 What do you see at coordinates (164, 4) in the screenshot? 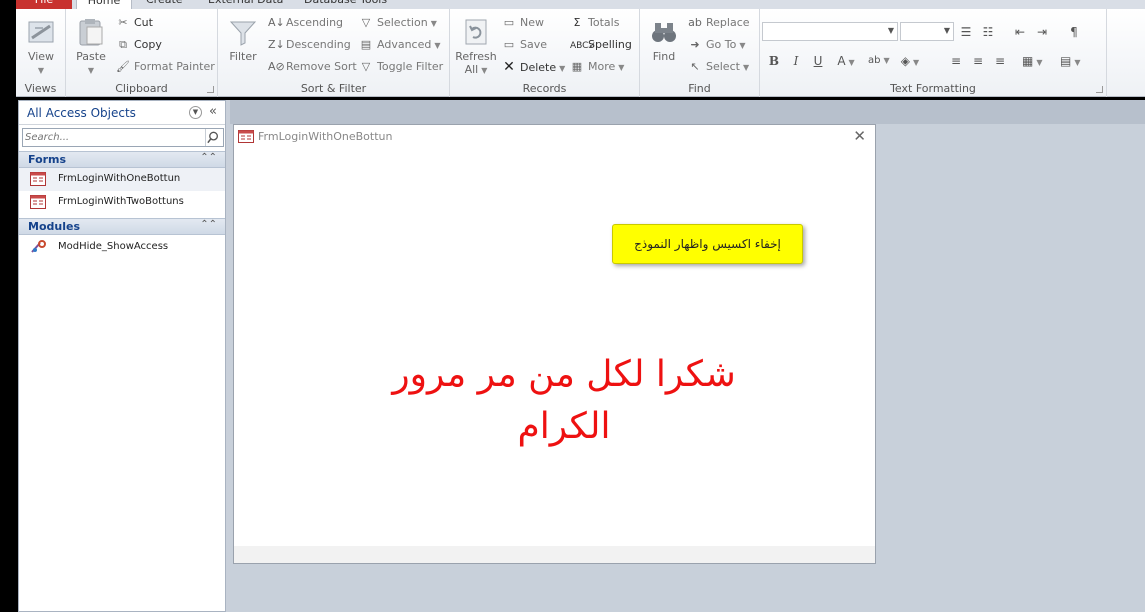
I see `tab-create: Create` at bounding box center [164, 4].